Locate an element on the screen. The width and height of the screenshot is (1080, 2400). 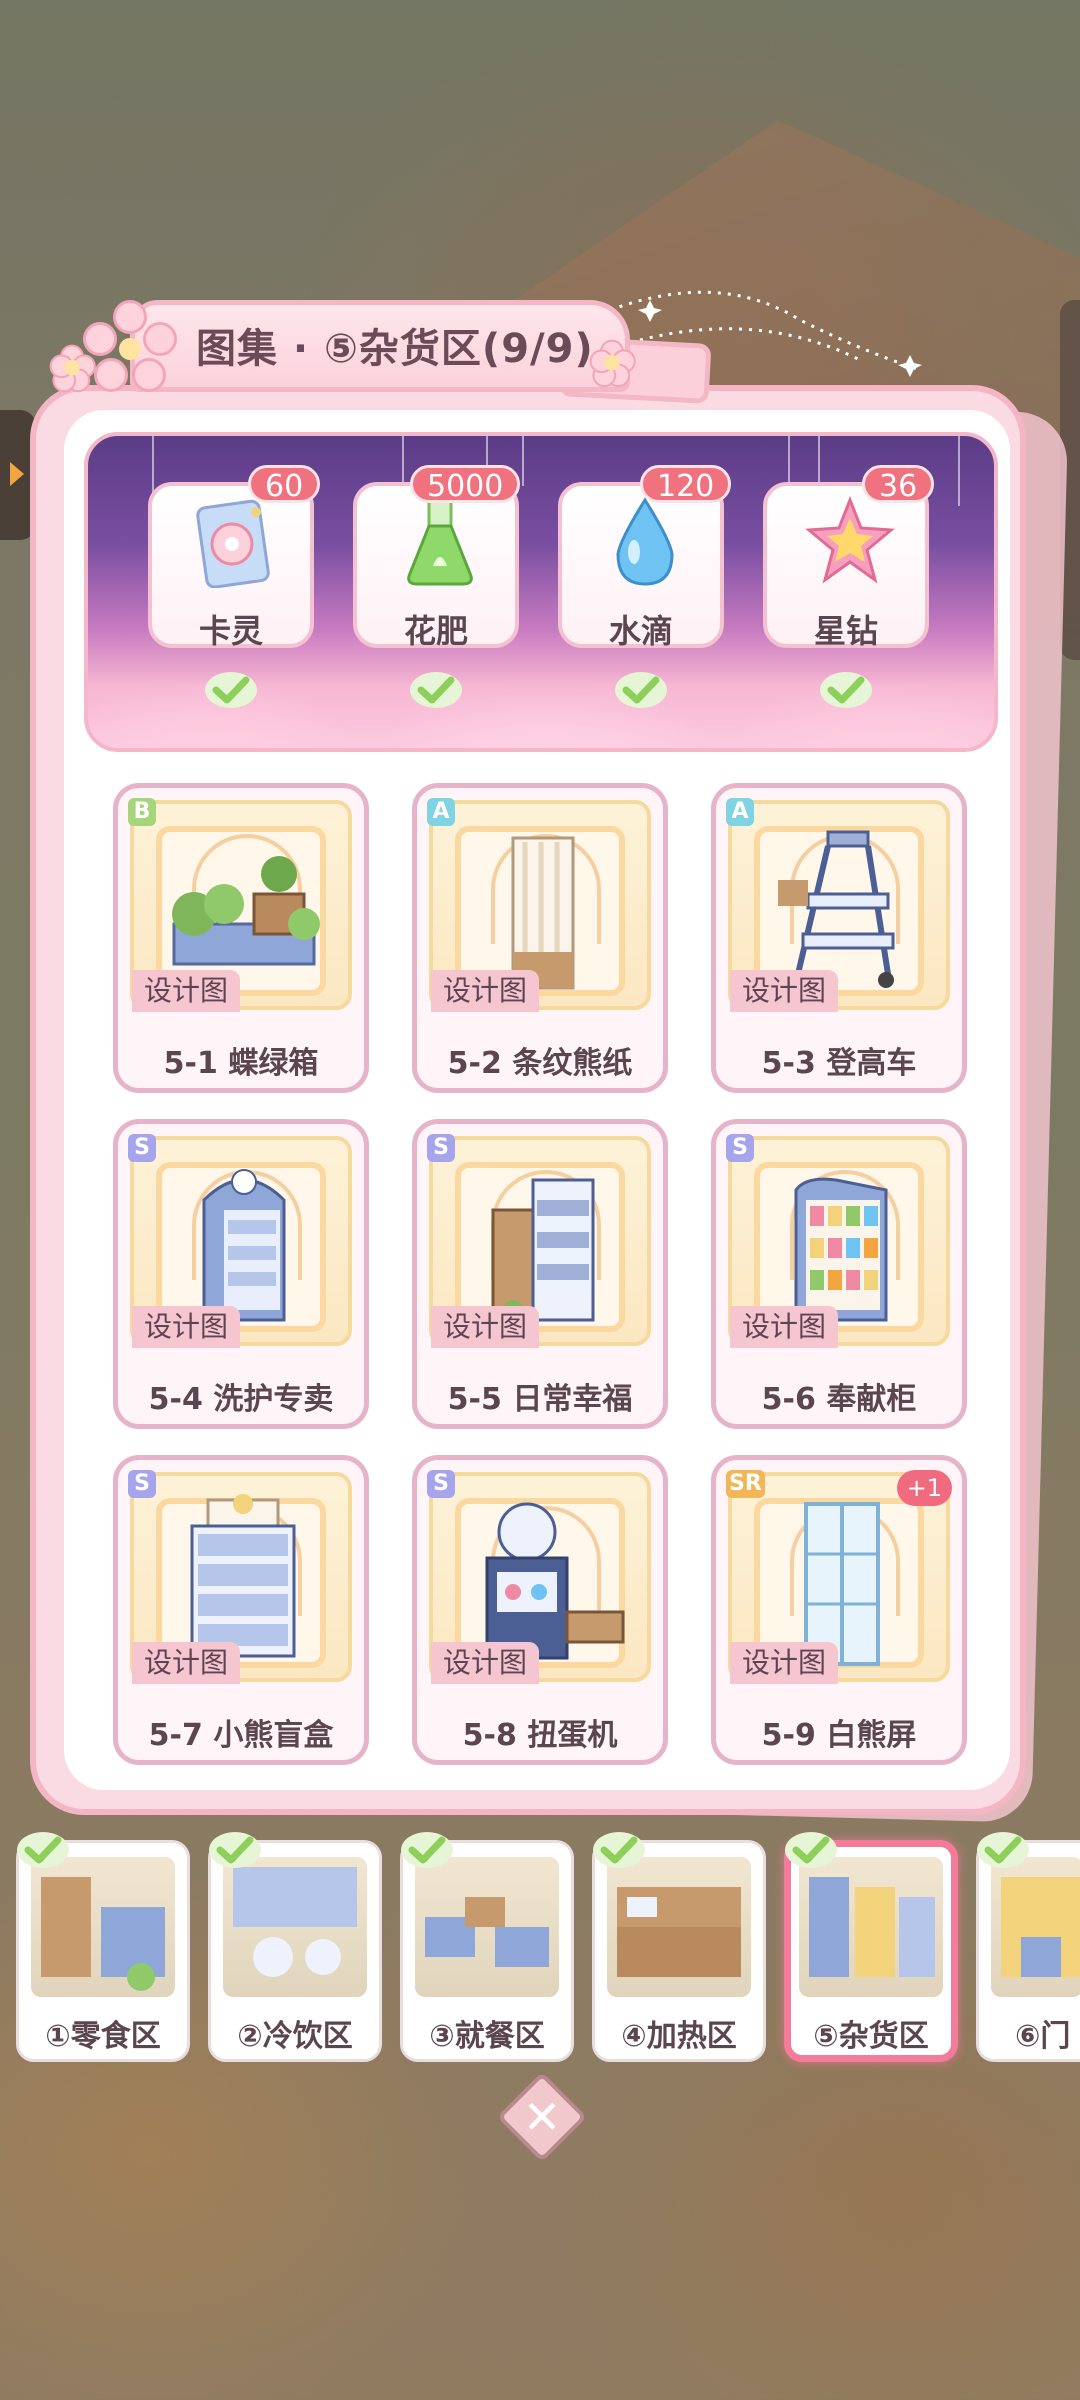
area-tab-snack: ①零食区 is located at coordinates (103, 1951).